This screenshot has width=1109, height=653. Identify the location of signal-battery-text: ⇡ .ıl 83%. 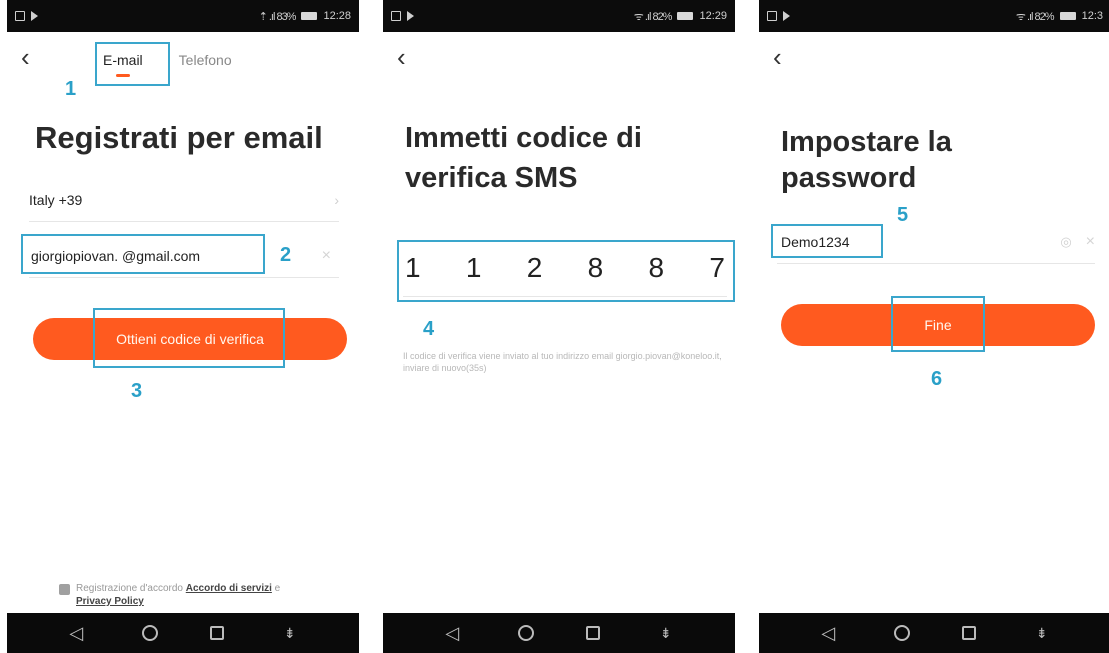
(277, 16).